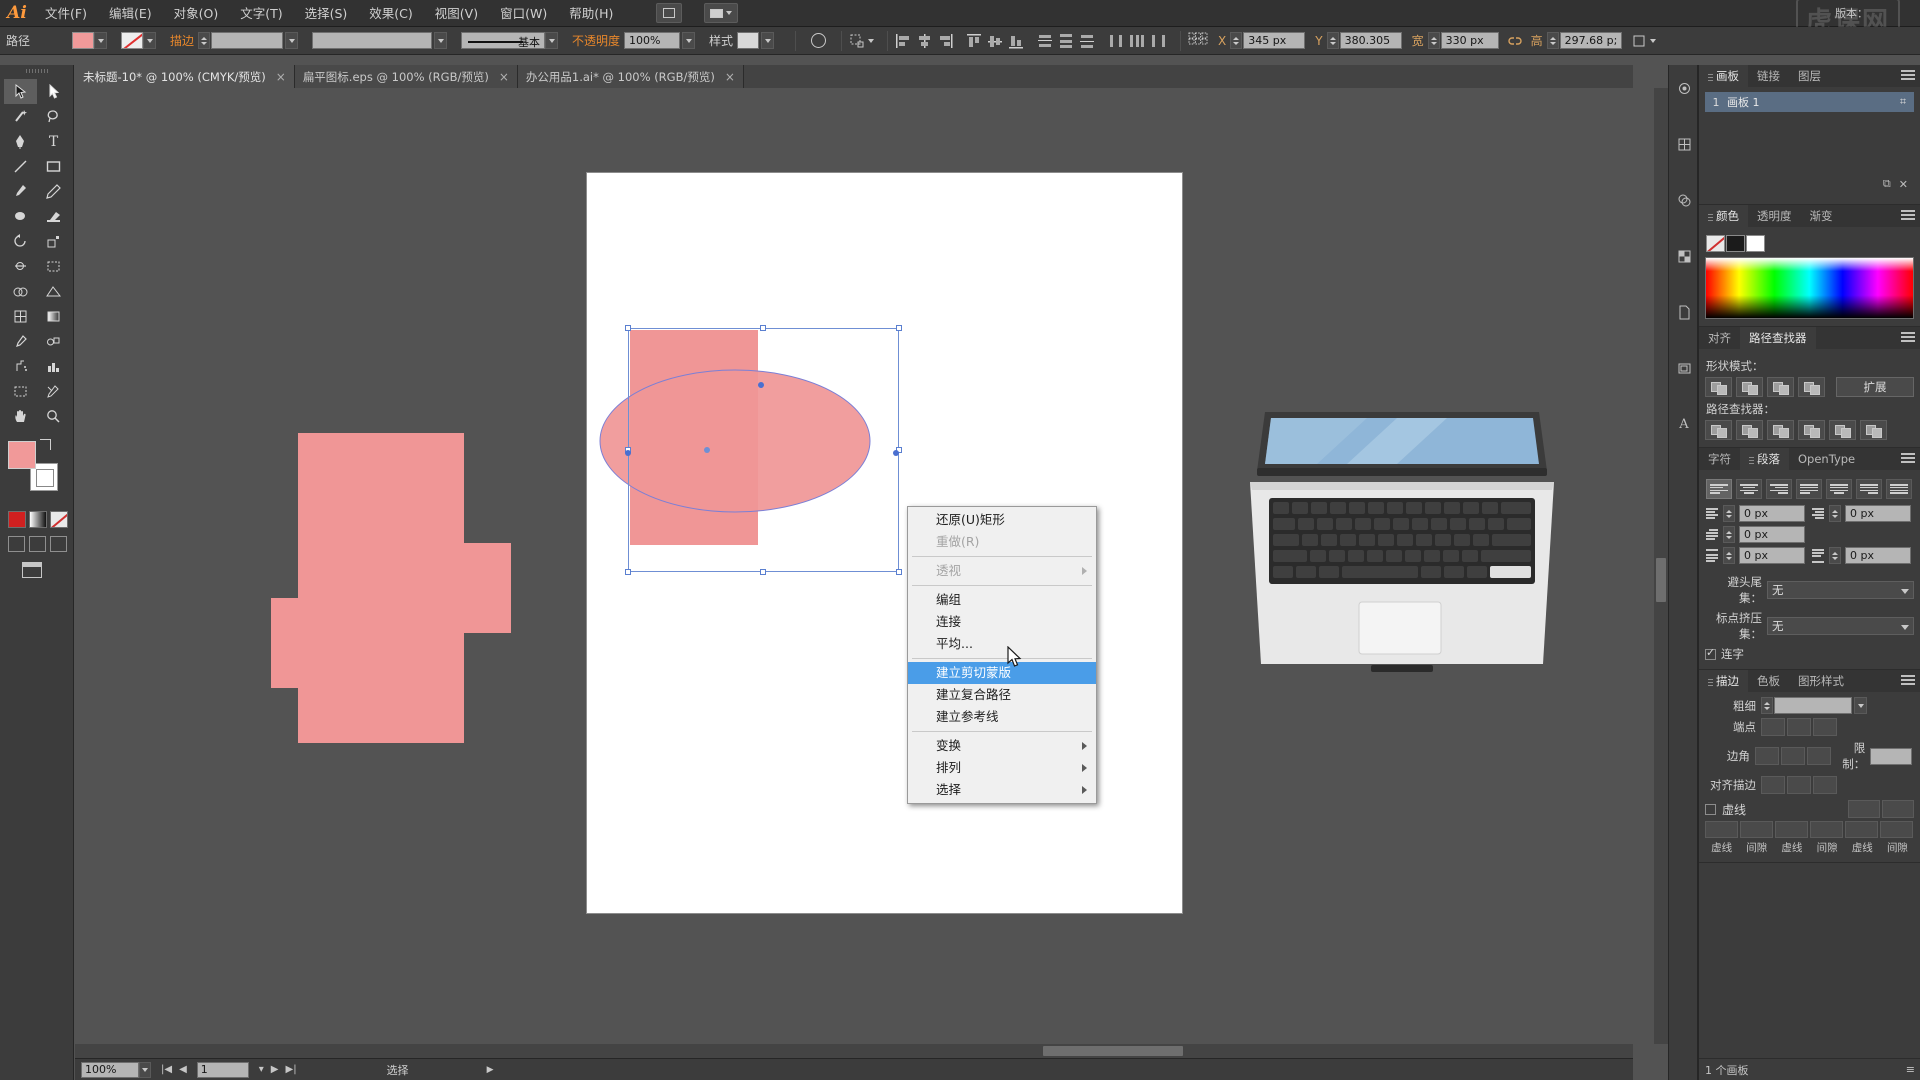 The height and width of the screenshot is (1080, 1920). Describe the element at coordinates (1684, 368) in the screenshot. I see `rail-navigator-icon` at that location.